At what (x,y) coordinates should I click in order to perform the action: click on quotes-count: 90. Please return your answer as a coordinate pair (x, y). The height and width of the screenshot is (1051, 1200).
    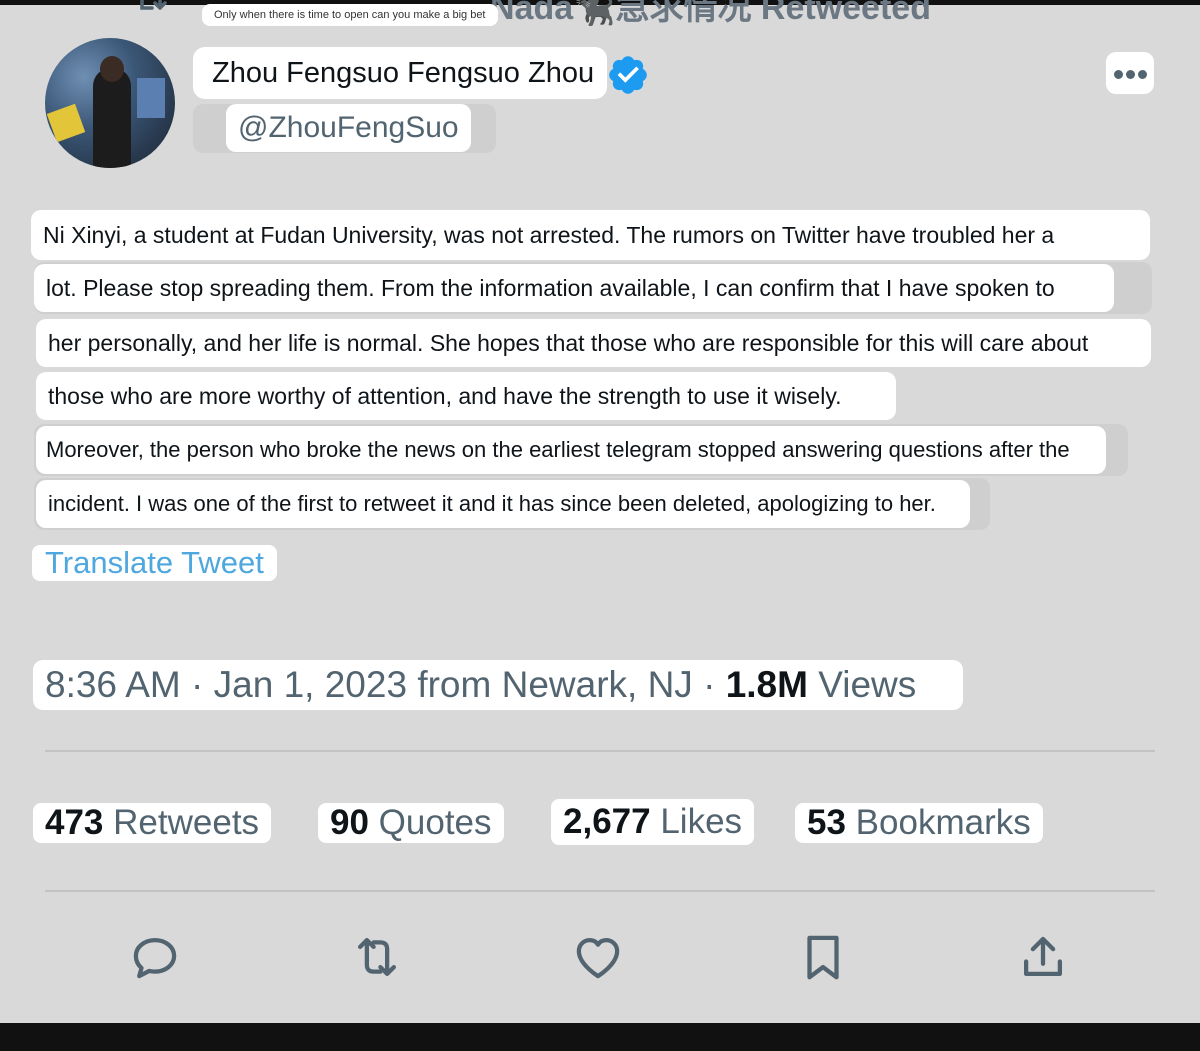
    Looking at the image, I should click on (349, 822).